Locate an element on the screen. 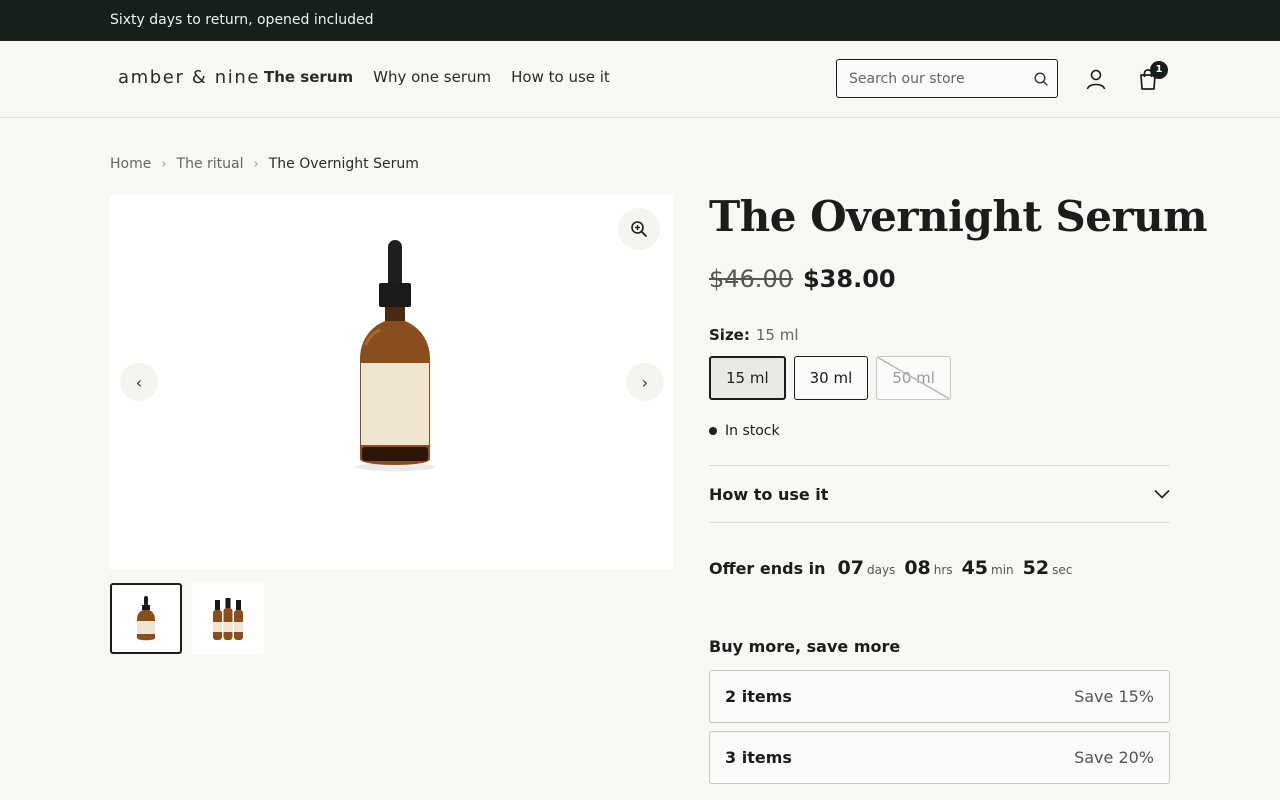 The image size is (1280, 800). announcement-bar: Sixty days to return, opened included is located at coordinates (640, 20).